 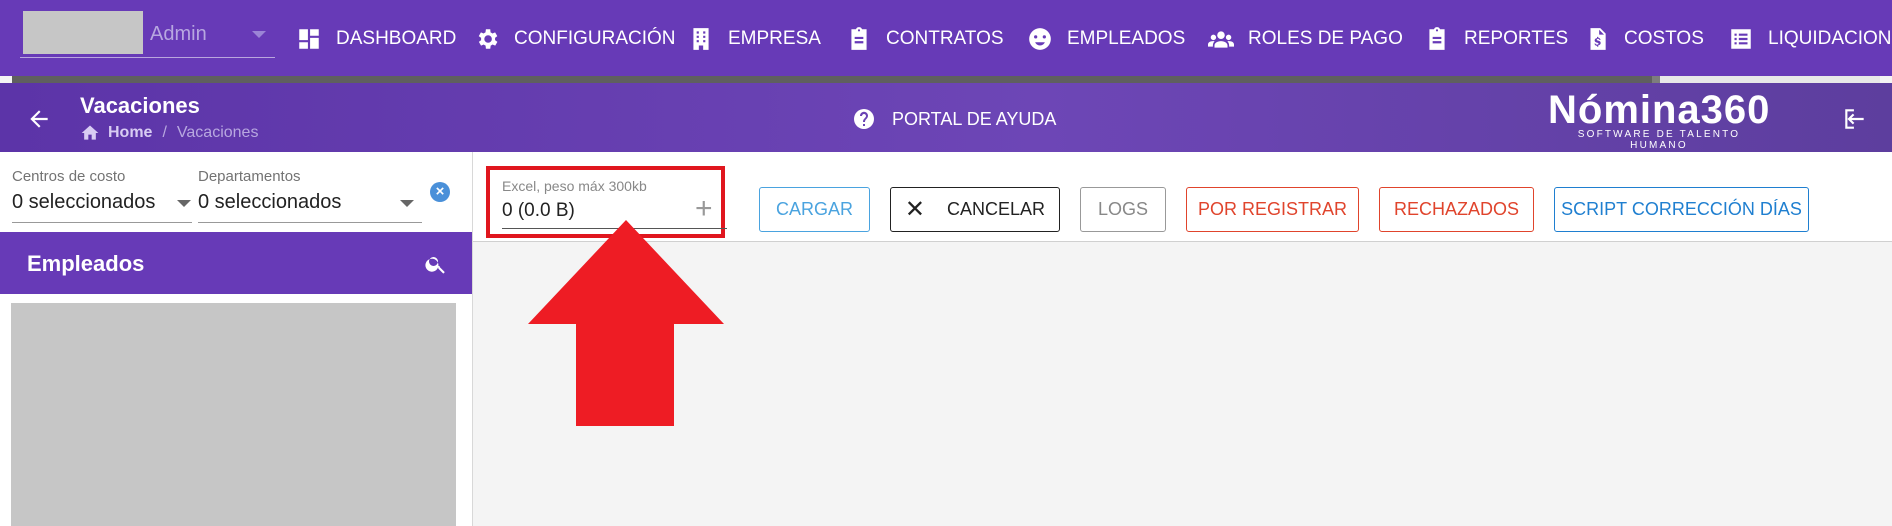 I want to click on centros-de-costo-select: Centros de costo 0 seleccionados, so click(x=83, y=191).